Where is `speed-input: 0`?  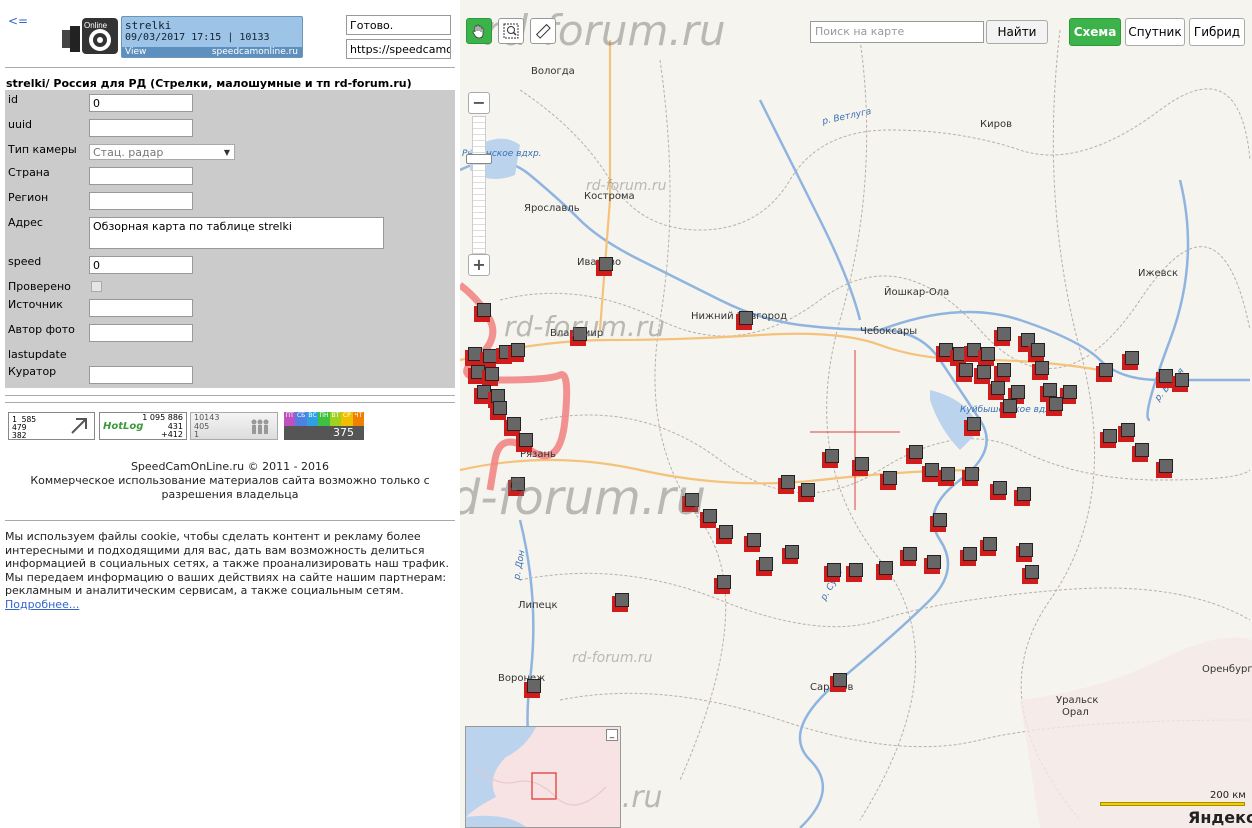 speed-input: 0 is located at coordinates (141, 265).